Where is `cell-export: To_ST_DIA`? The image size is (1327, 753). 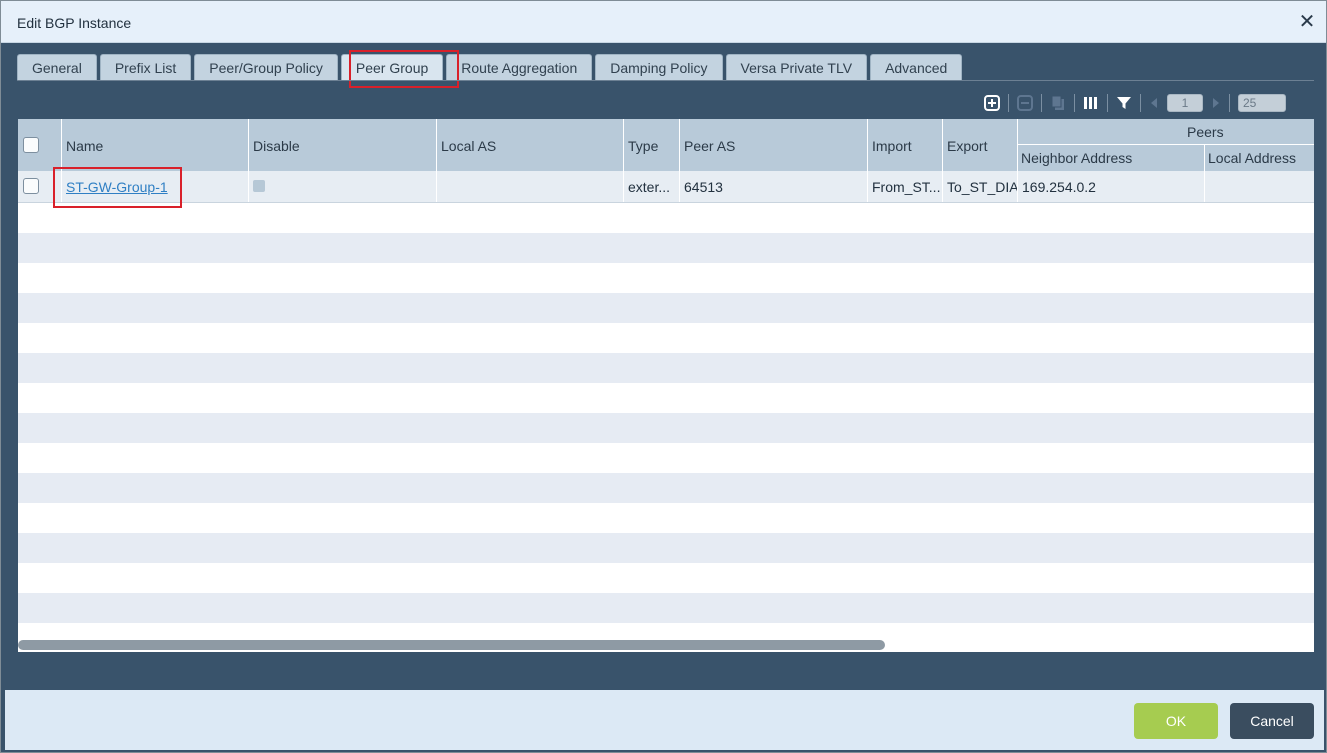 cell-export: To_ST_DIA is located at coordinates (980, 186).